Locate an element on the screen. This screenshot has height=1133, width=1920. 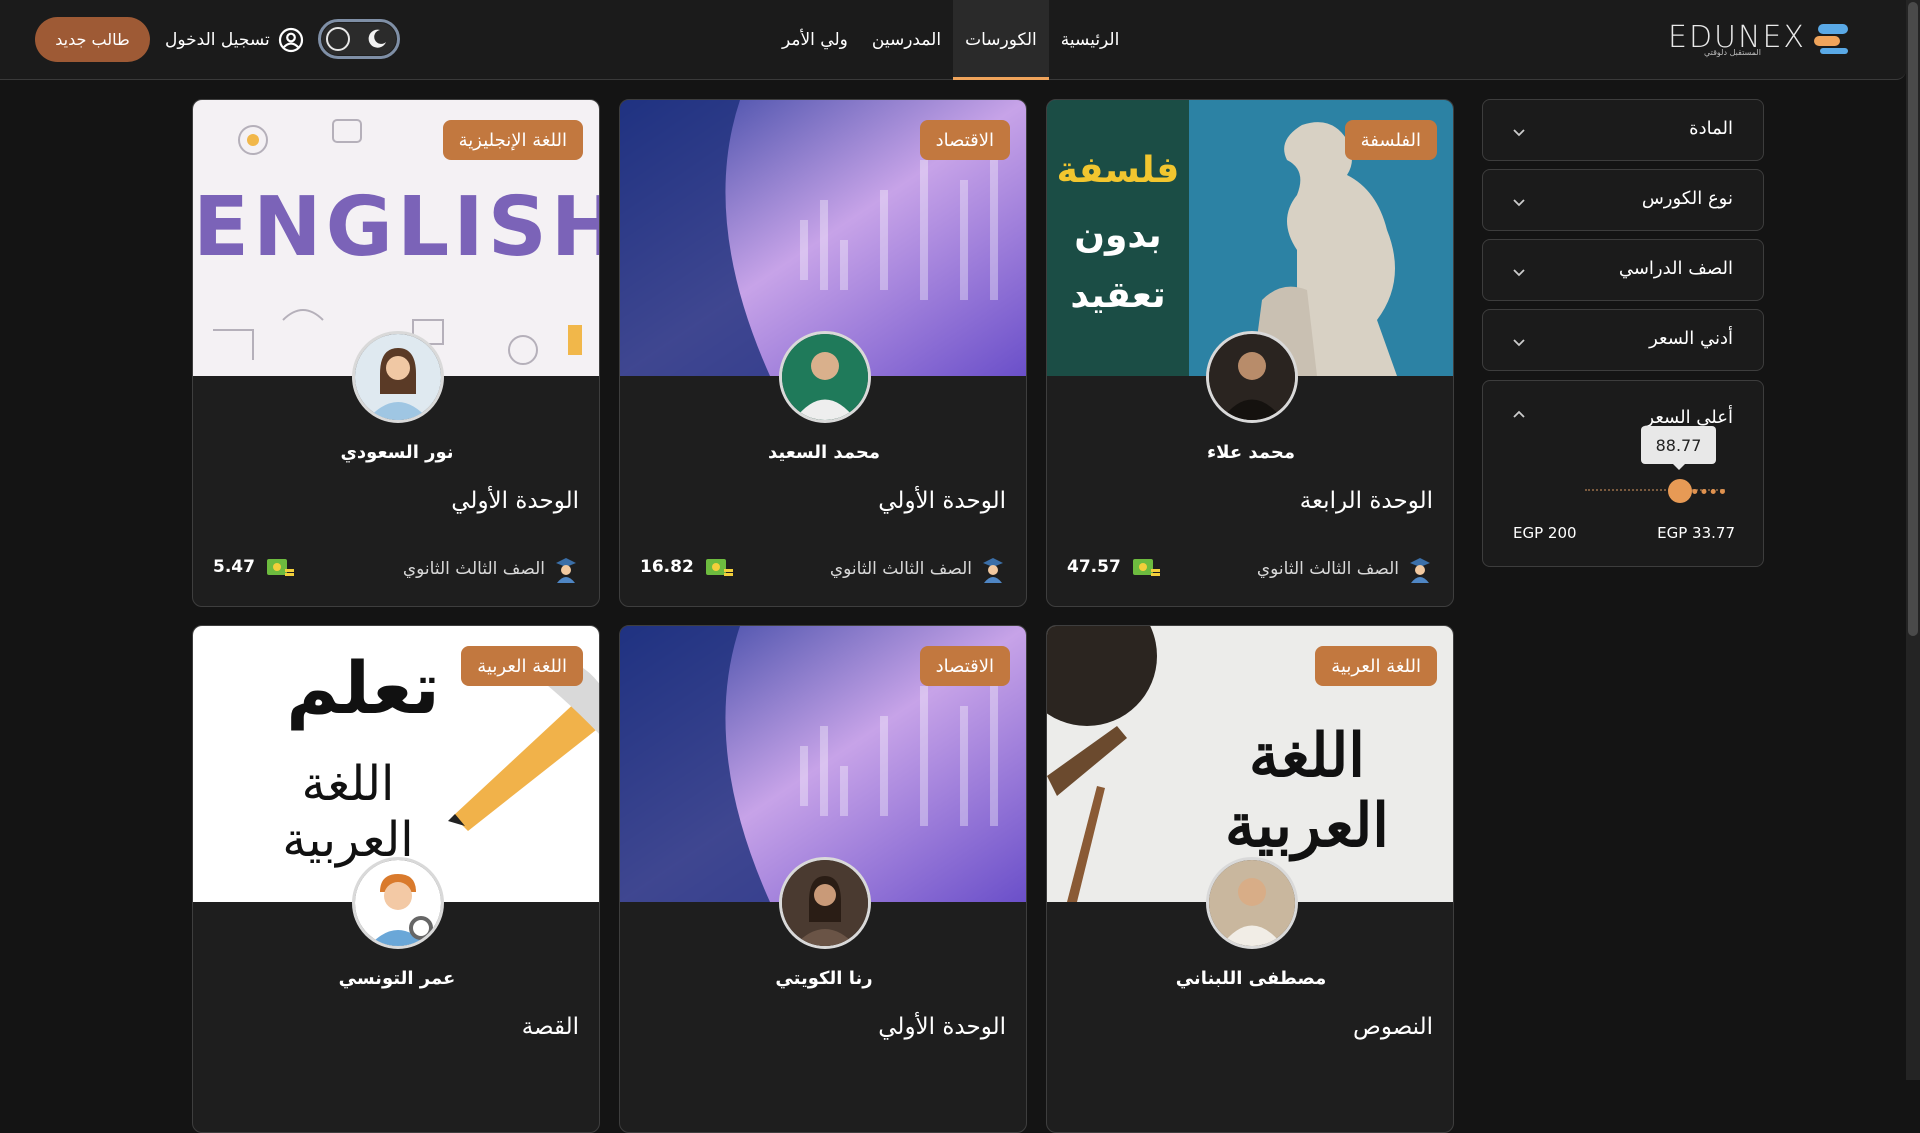
thumb-text-line-1: فلسفة is located at coordinates (1118, 170).